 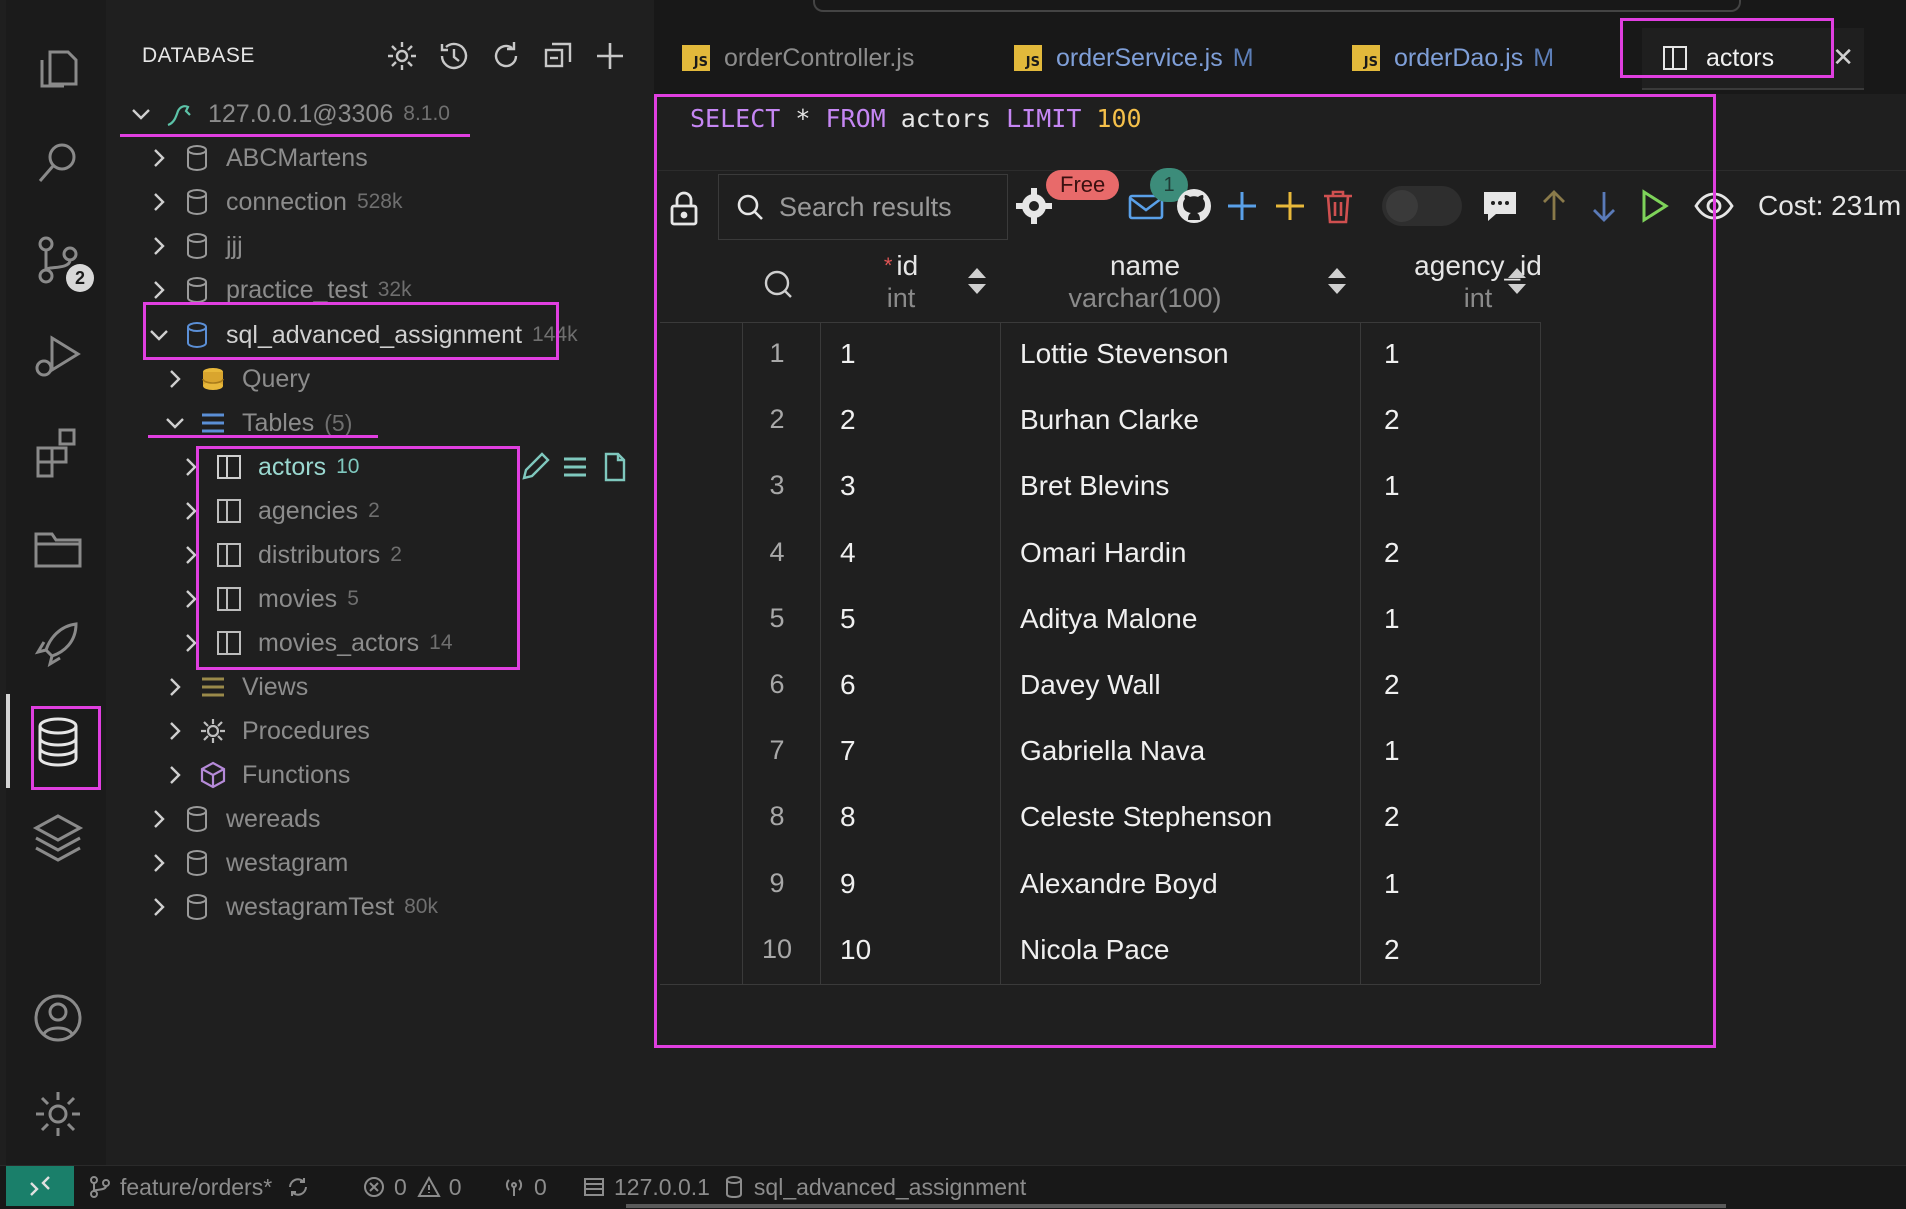 What do you see at coordinates (1478, 282) in the screenshot?
I see `column-header-agency-id: agency_id int` at bounding box center [1478, 282].